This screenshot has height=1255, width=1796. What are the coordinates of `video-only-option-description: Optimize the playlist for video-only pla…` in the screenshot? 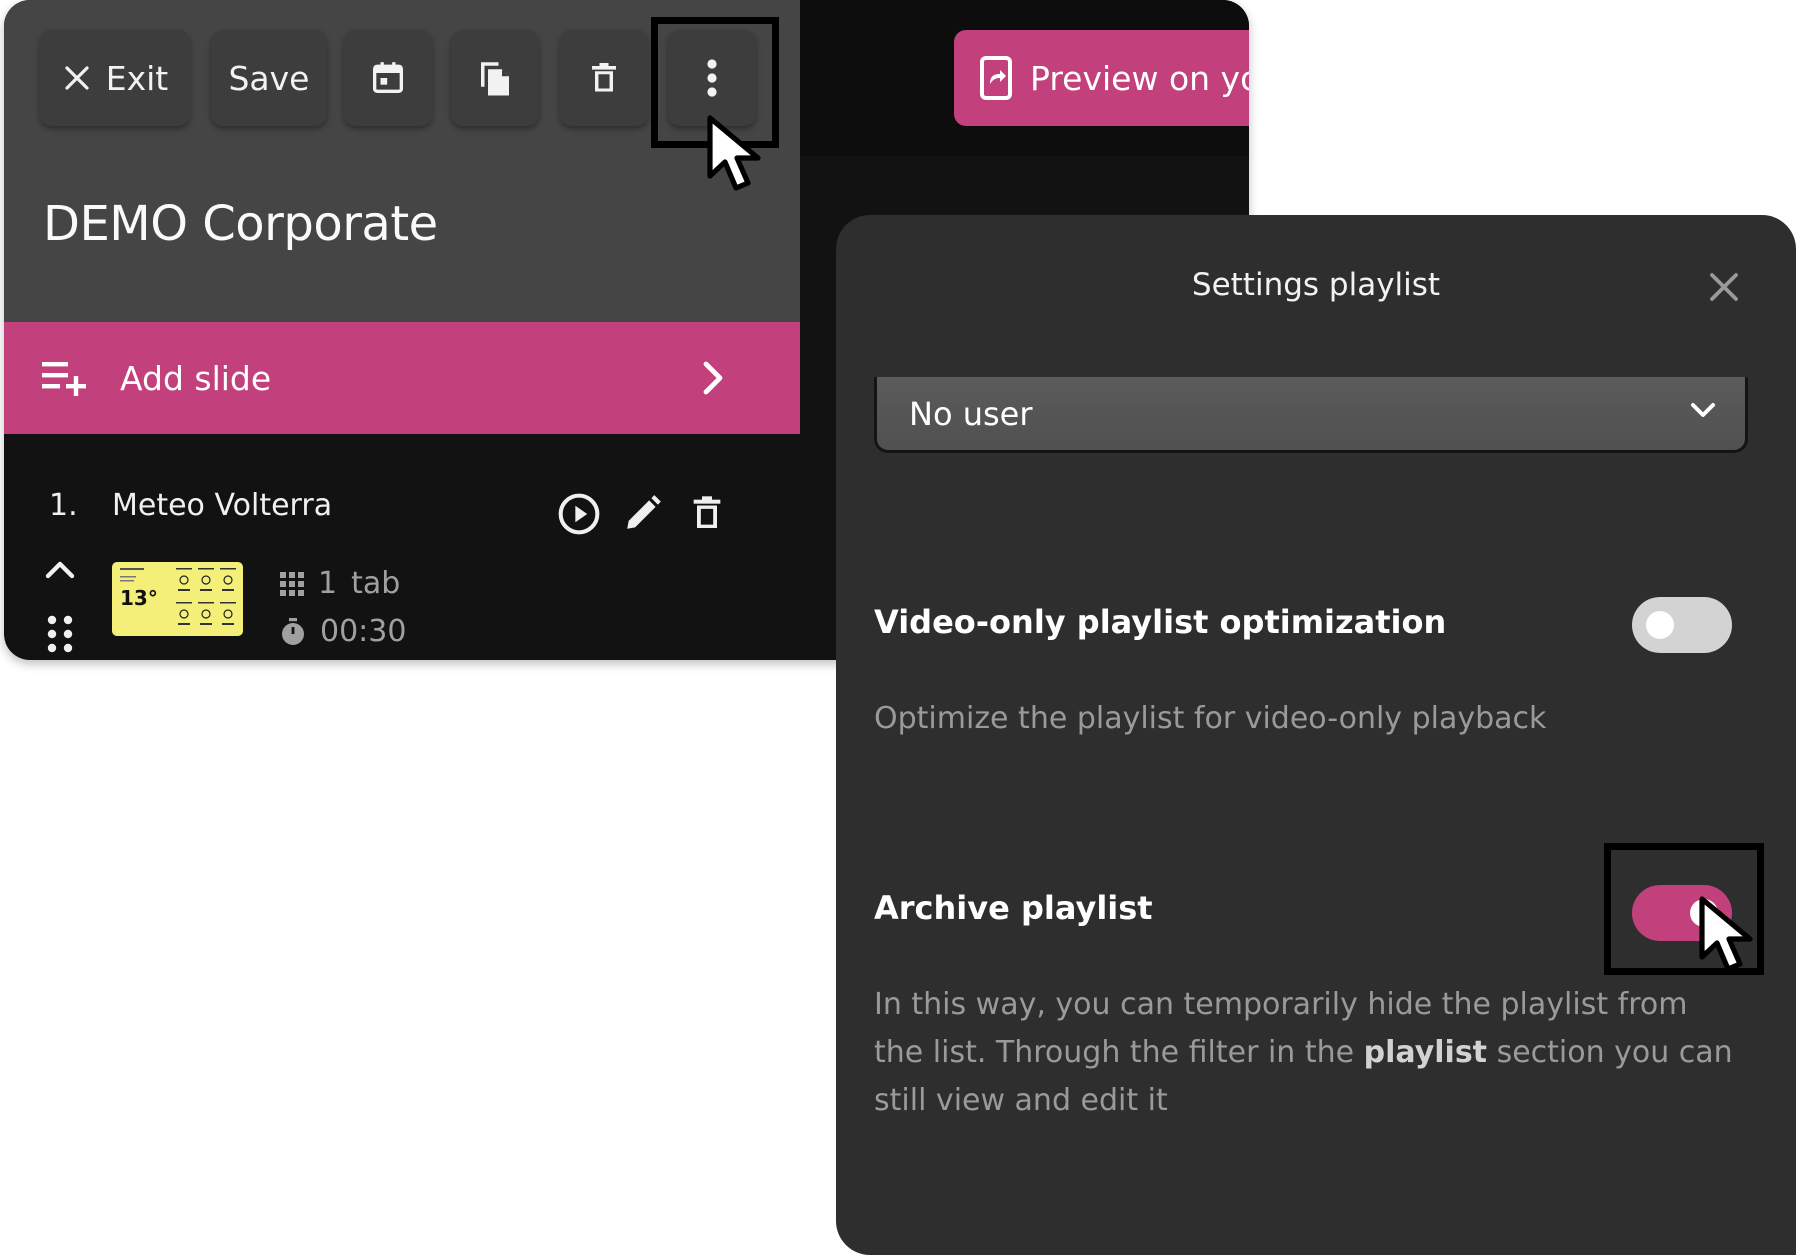 It's located at (1210, 718).